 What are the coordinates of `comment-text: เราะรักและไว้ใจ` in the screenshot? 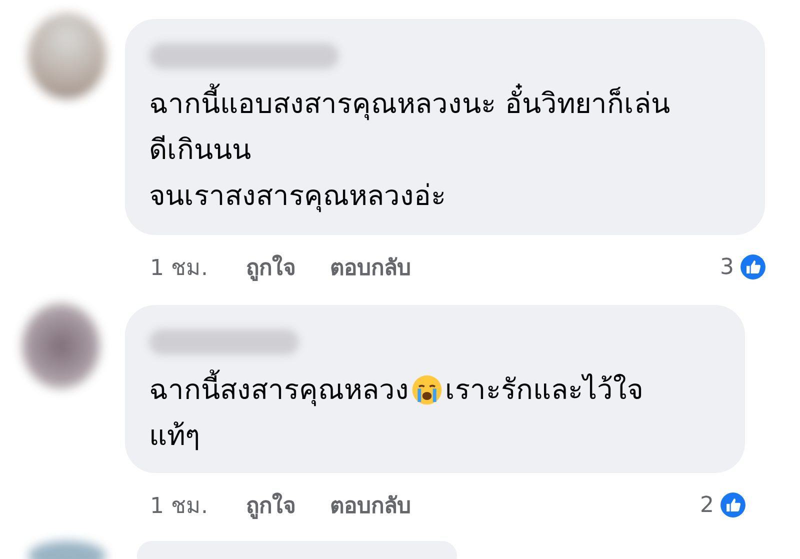 It's located at (544, 390).